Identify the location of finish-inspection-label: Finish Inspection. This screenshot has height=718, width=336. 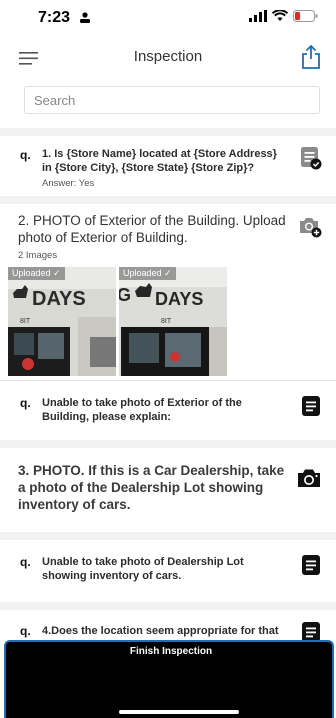
(171, 651).